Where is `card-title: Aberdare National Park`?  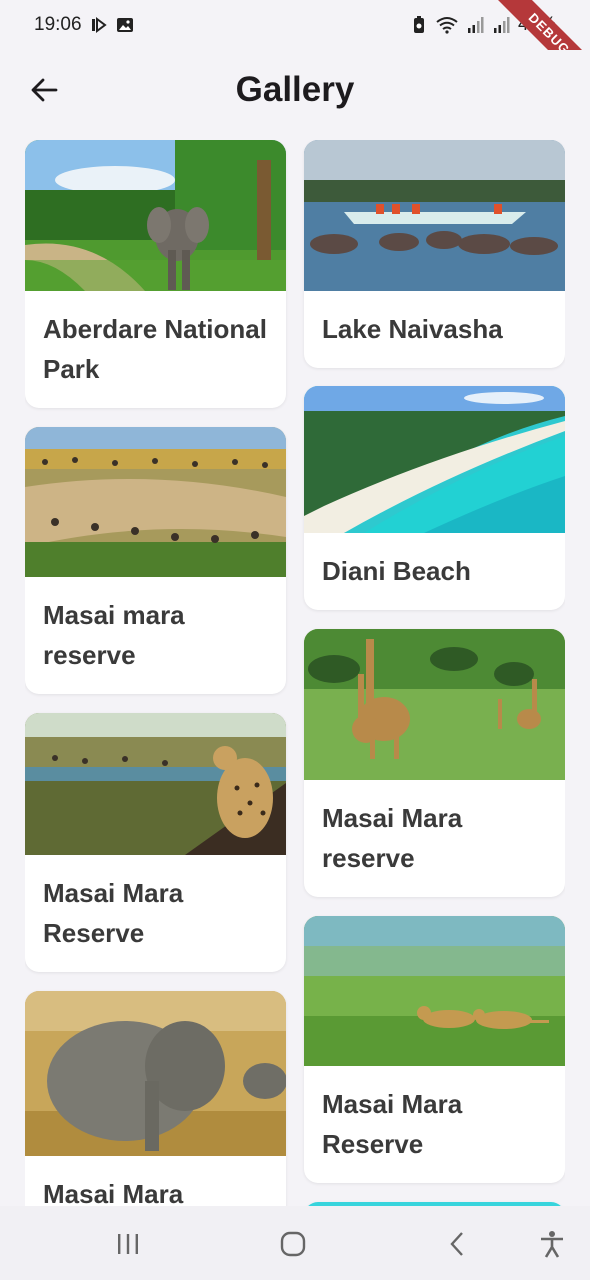 card-title: Aberdare National Park is located at coordinates (155, 349).